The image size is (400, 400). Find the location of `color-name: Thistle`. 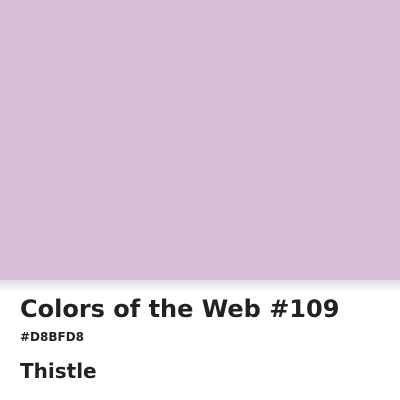

color-name: Thistle is located at coordinates (58, 371).